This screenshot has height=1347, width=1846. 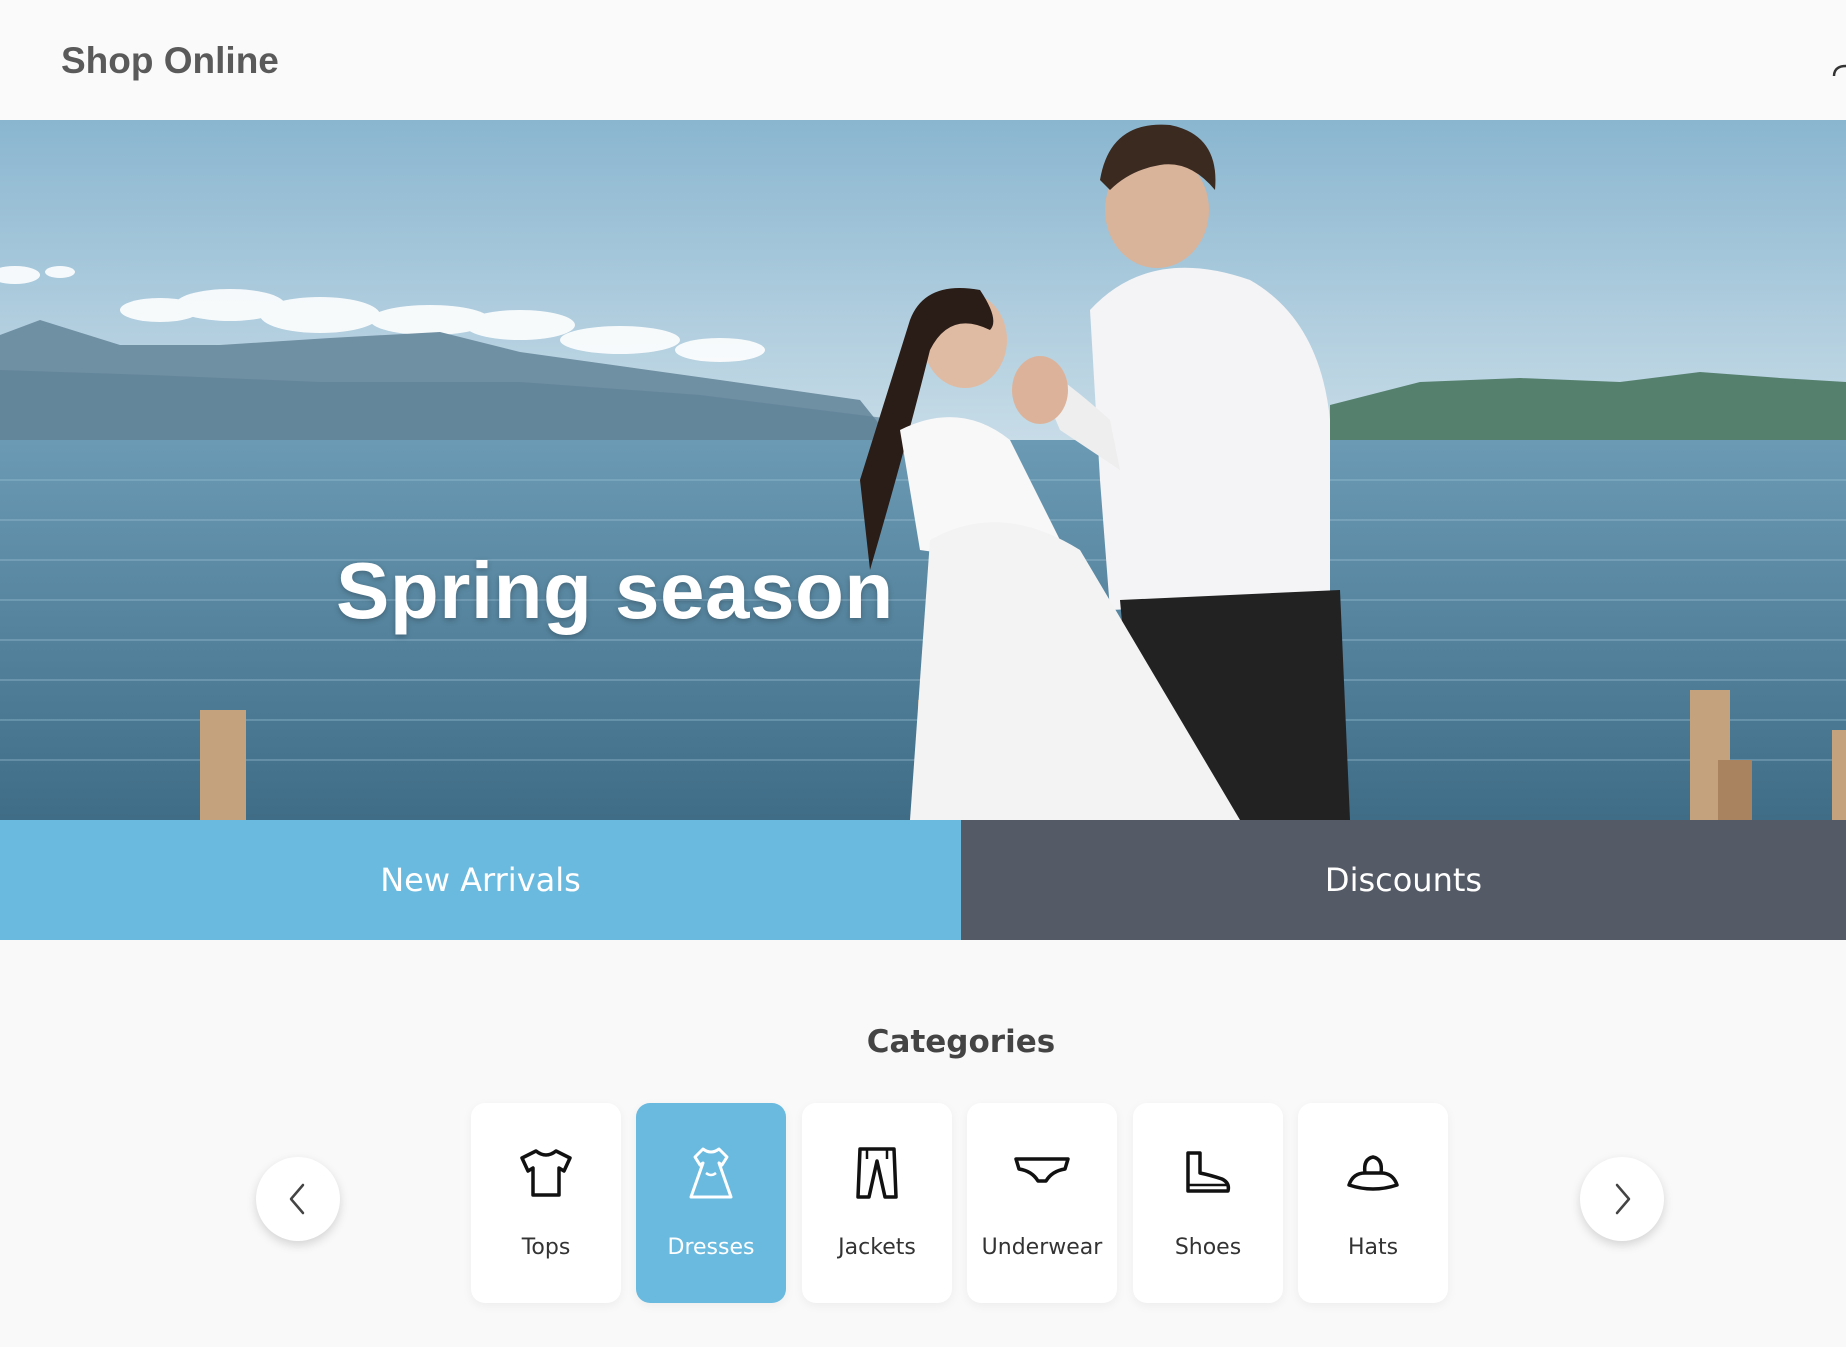 What do you see at coordinates (615, 590) in the screenshot?
I see `hero-title: Spring season` at bounding box center [615, 590].